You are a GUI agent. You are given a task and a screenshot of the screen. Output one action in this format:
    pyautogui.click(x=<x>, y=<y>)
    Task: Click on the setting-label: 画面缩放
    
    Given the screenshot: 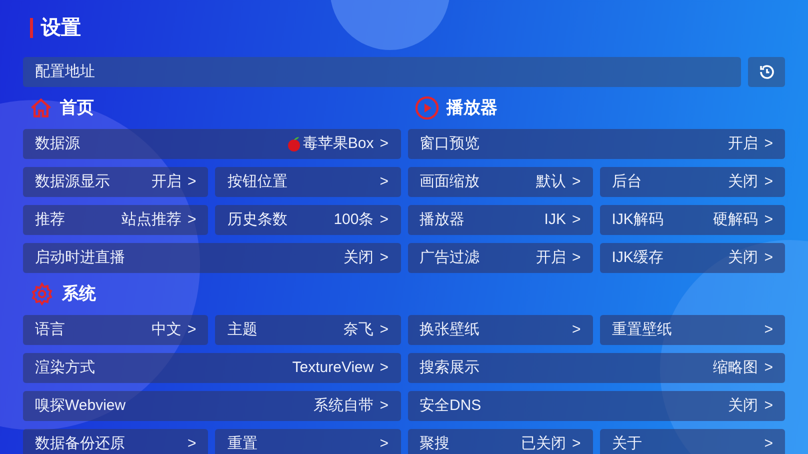 What is the action you would take?
    pyautogui.click(x=450, y=182)
    